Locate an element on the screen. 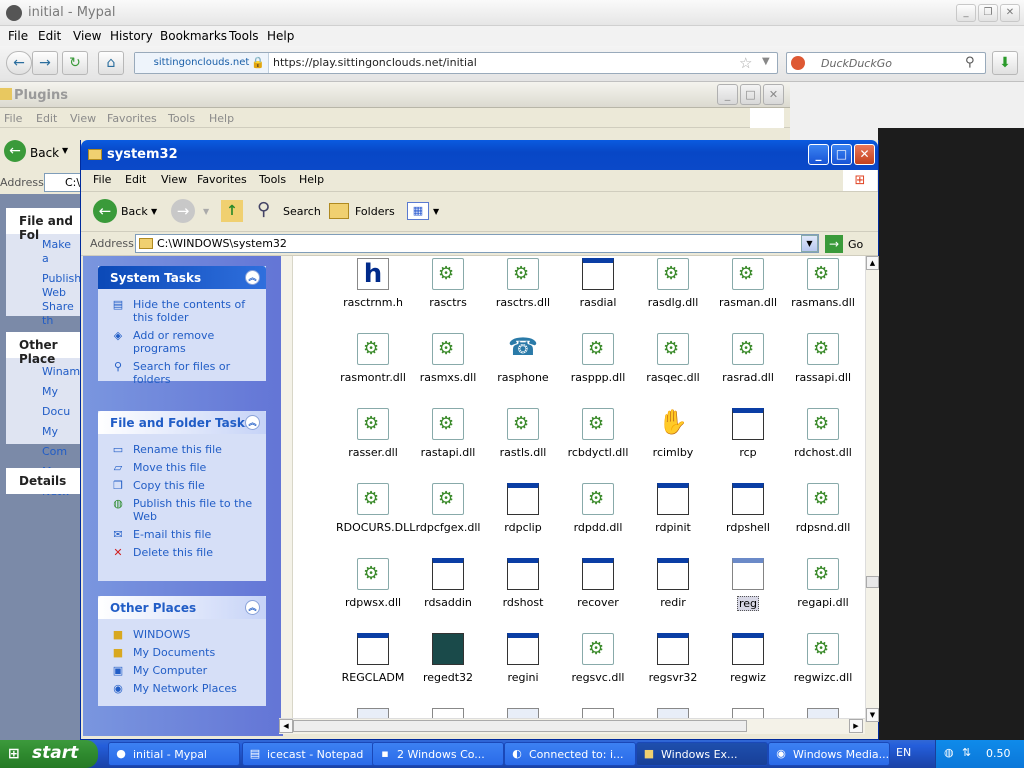  restore-button: ❐ is located at coordinates (988, 13).